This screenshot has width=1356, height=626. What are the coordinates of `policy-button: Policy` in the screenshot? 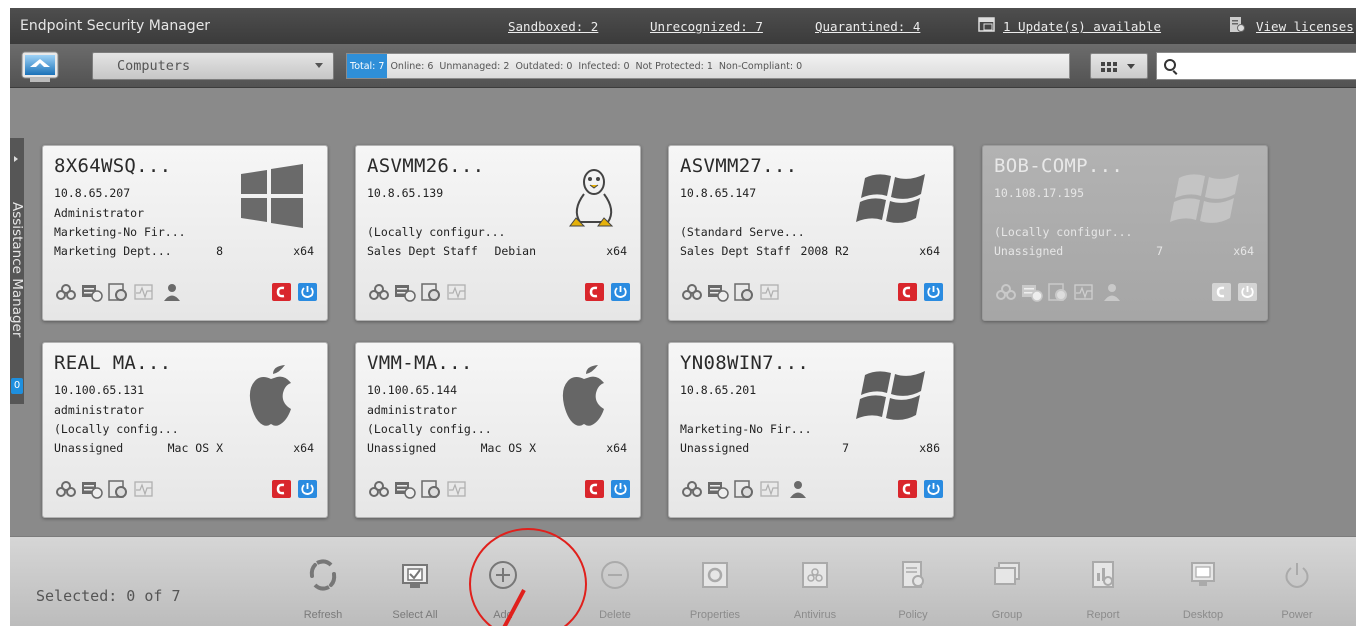 It's located at (913, 581).